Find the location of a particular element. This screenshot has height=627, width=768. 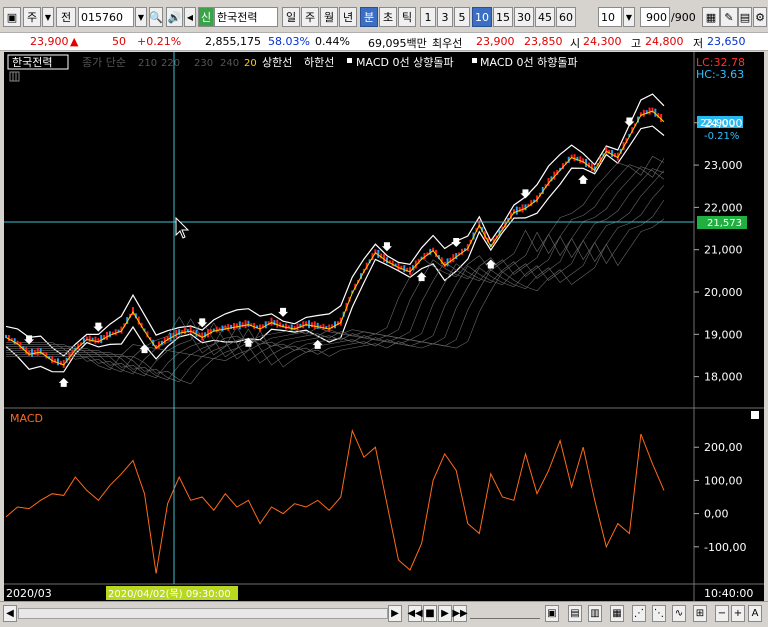

auto-scale-icon: A is located at coordinates (755, 613).